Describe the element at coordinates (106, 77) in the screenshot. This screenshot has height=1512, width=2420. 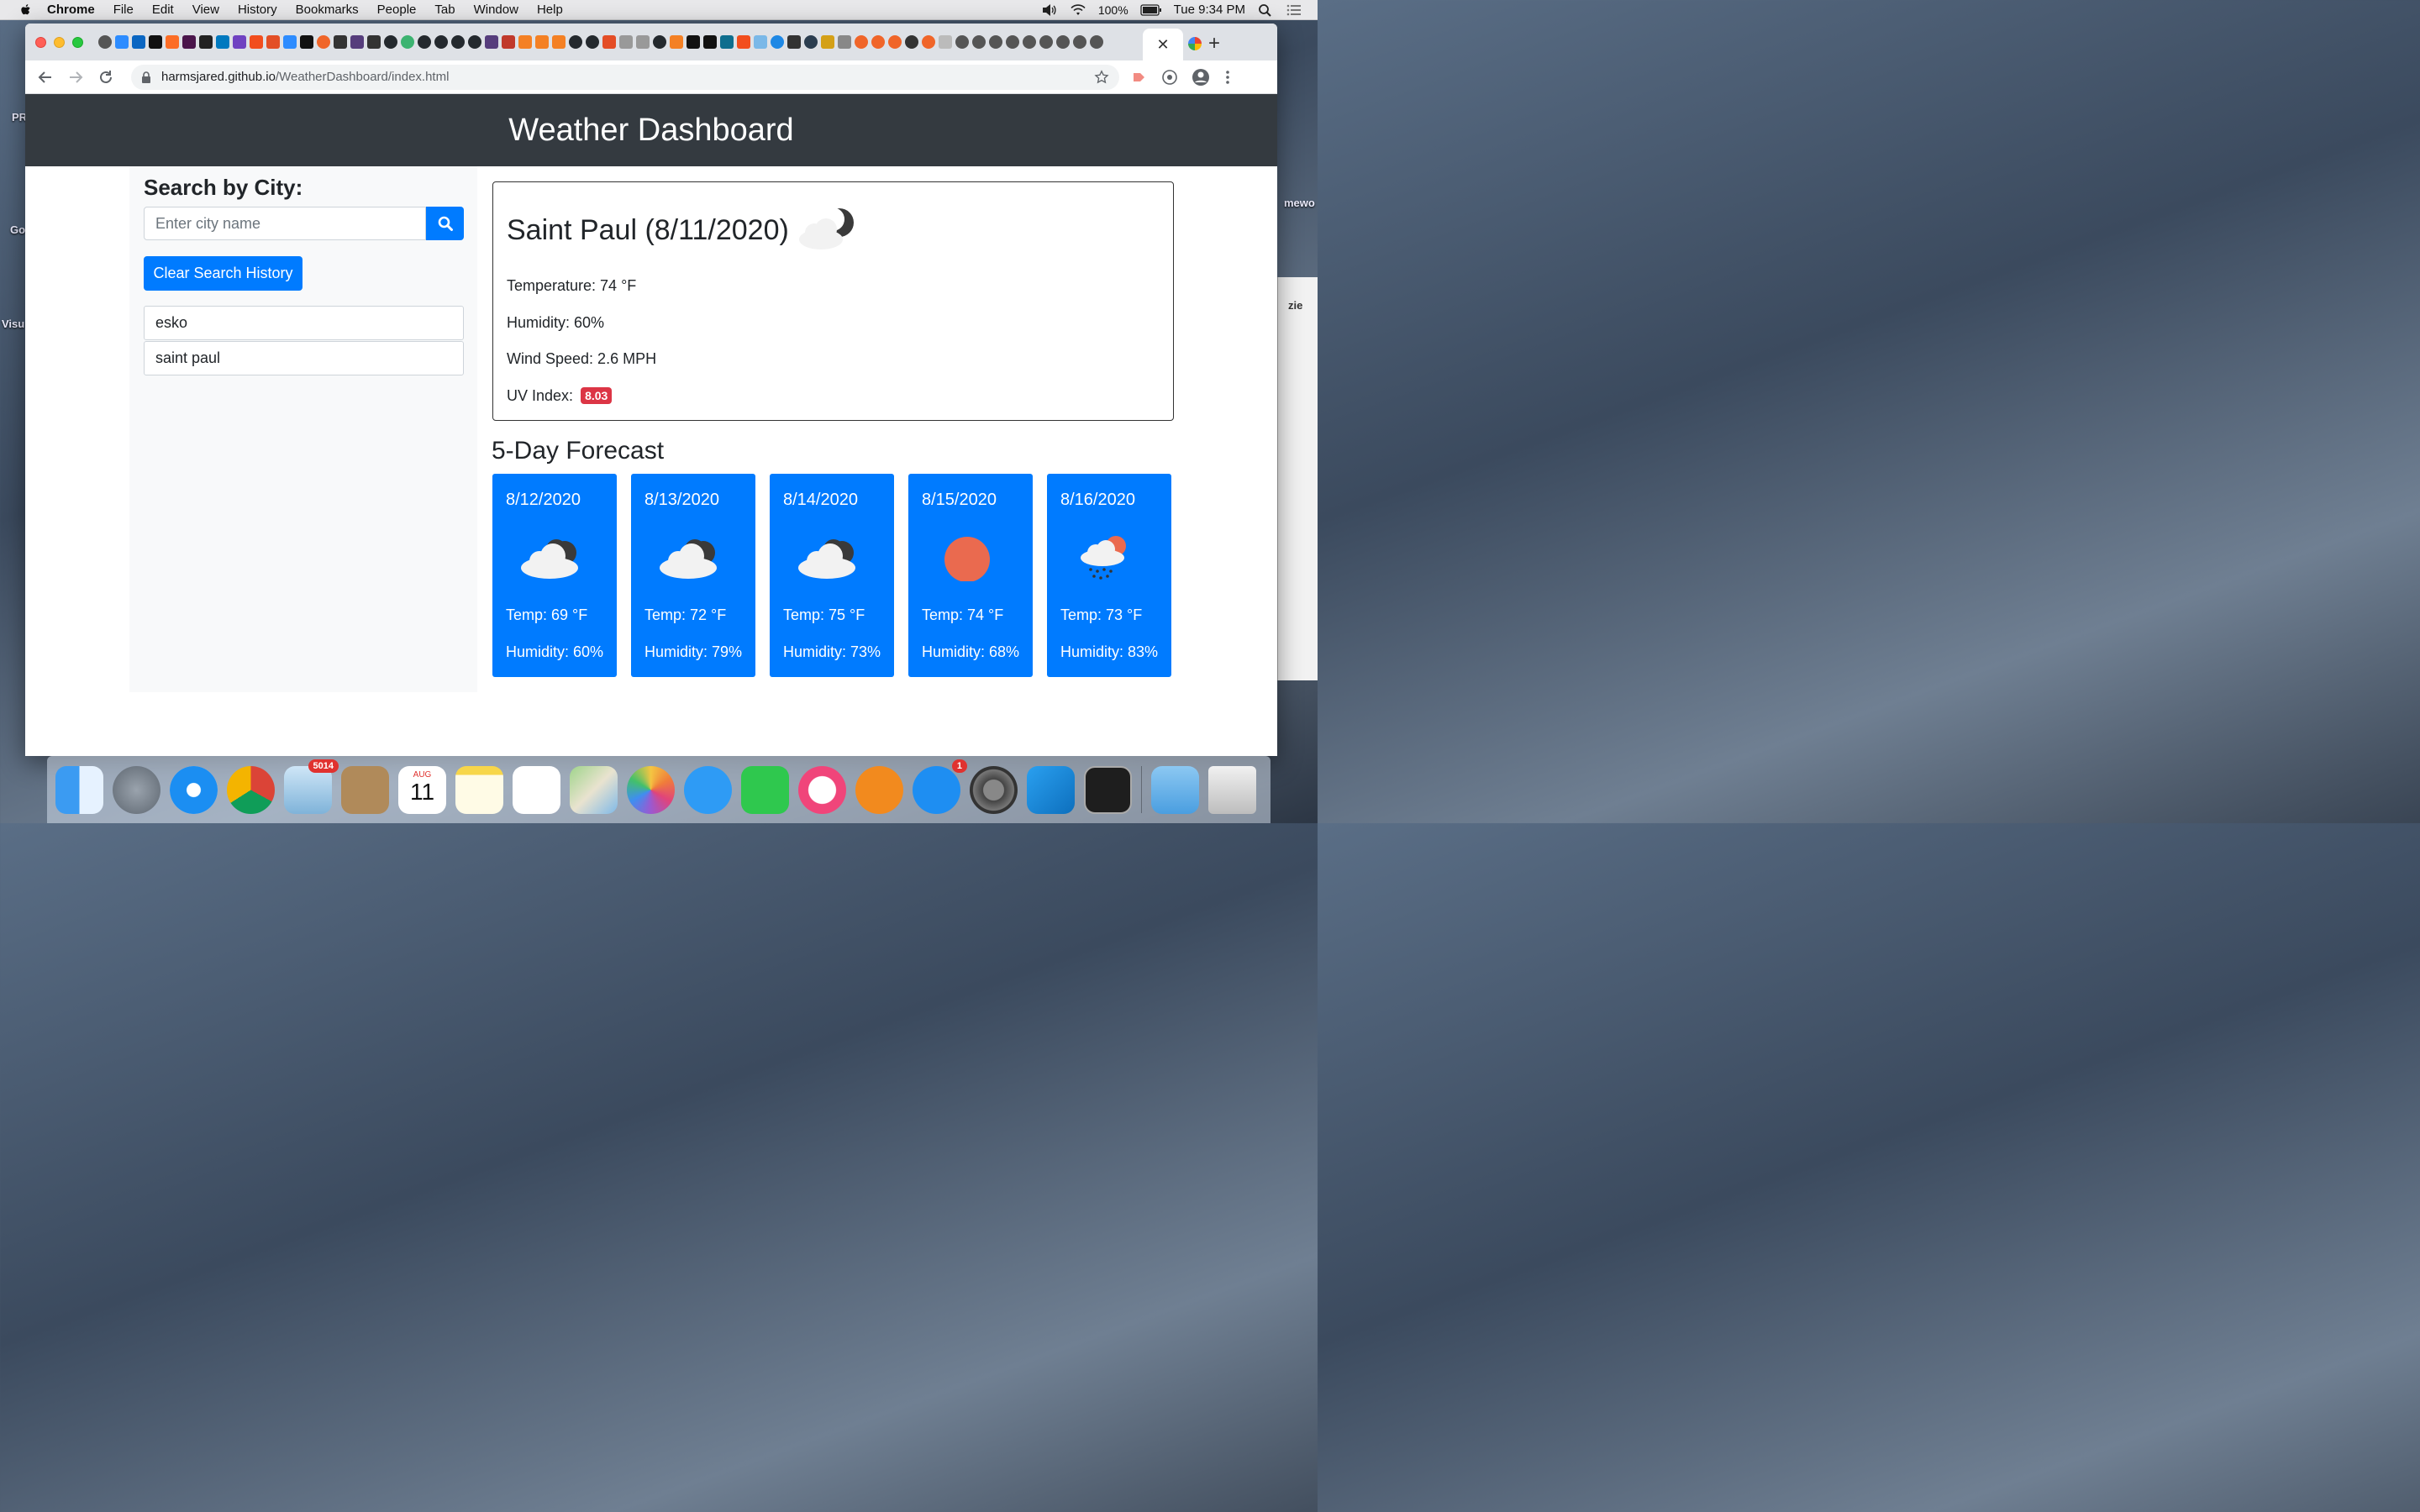
I see `reload-button` at that location.